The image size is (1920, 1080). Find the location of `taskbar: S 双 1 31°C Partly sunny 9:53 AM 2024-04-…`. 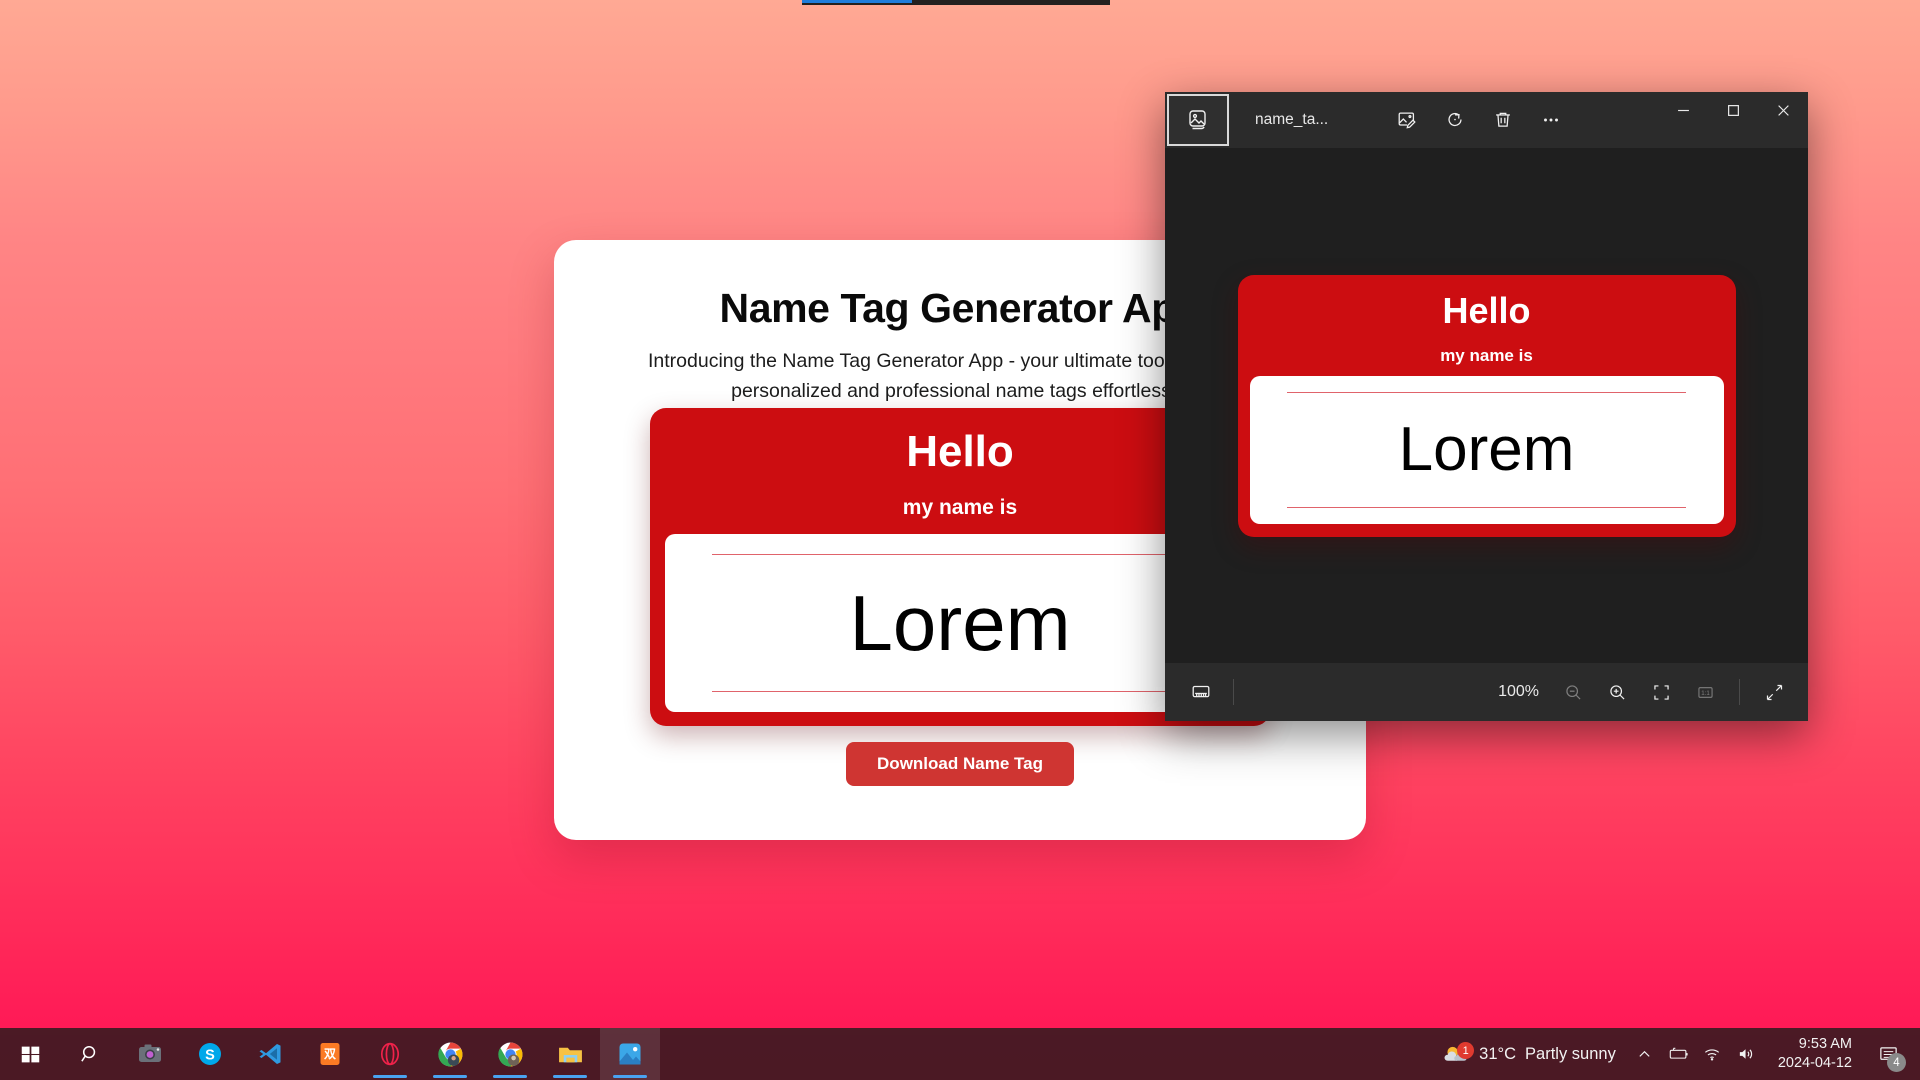

taskbar: S 双 1 31°C Partly sunny 9:53 AM 2024-04-… is located at coordinates (960, 1054).